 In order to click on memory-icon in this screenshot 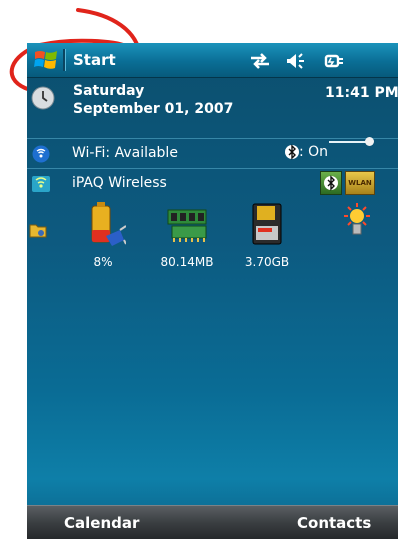, I will do `click(187, 225)`.